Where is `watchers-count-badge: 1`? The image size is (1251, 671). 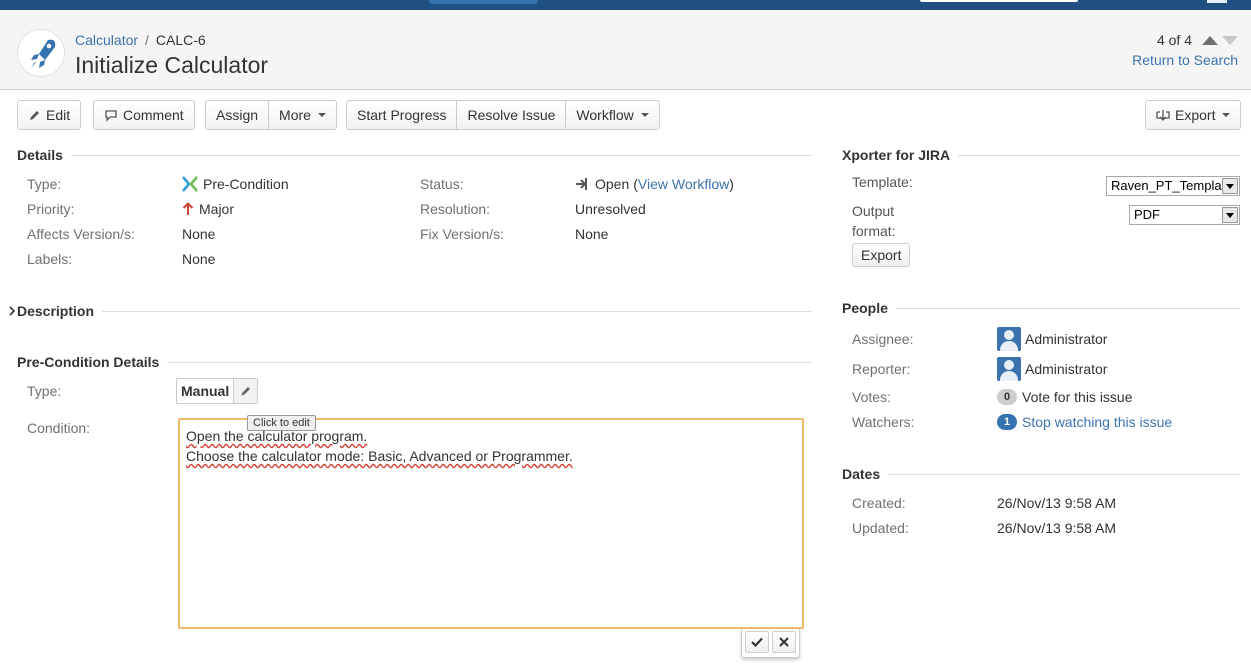
watchers-count-badge: 1 is located at coordinates (1007, 422).